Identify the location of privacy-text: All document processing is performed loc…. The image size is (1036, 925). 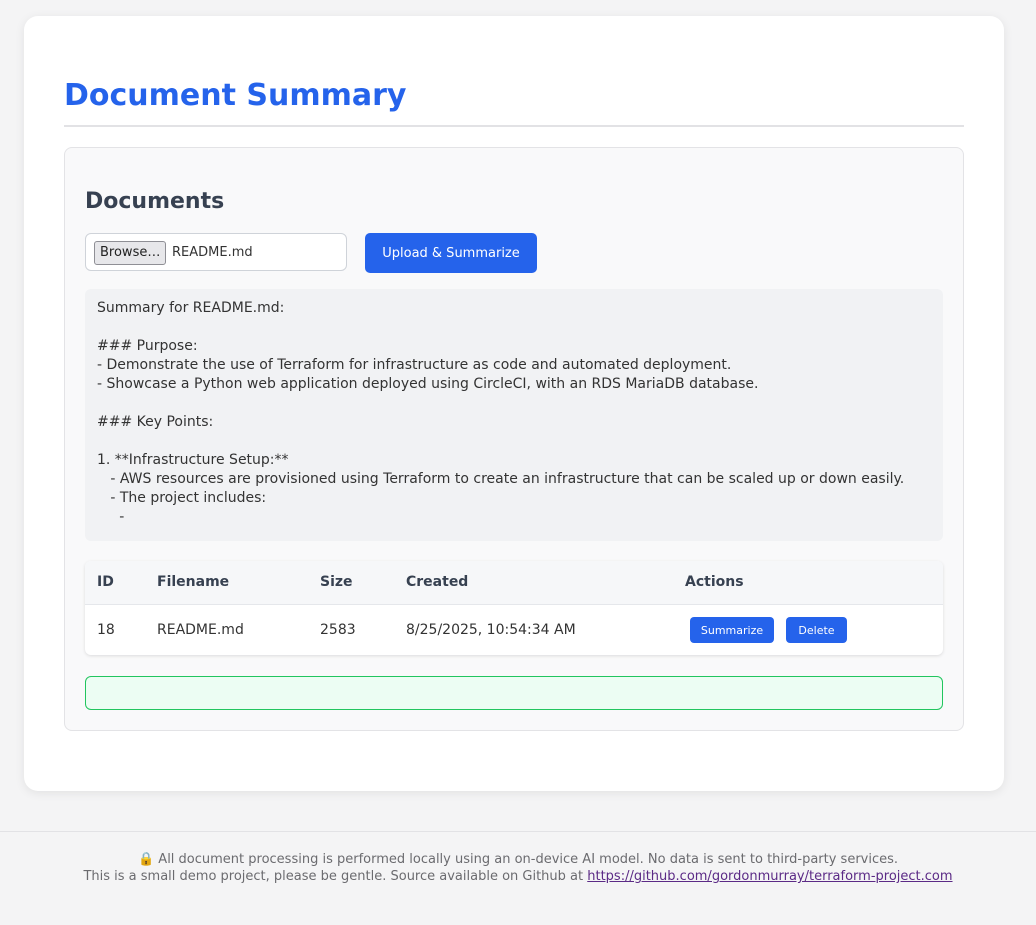
(528, 859).